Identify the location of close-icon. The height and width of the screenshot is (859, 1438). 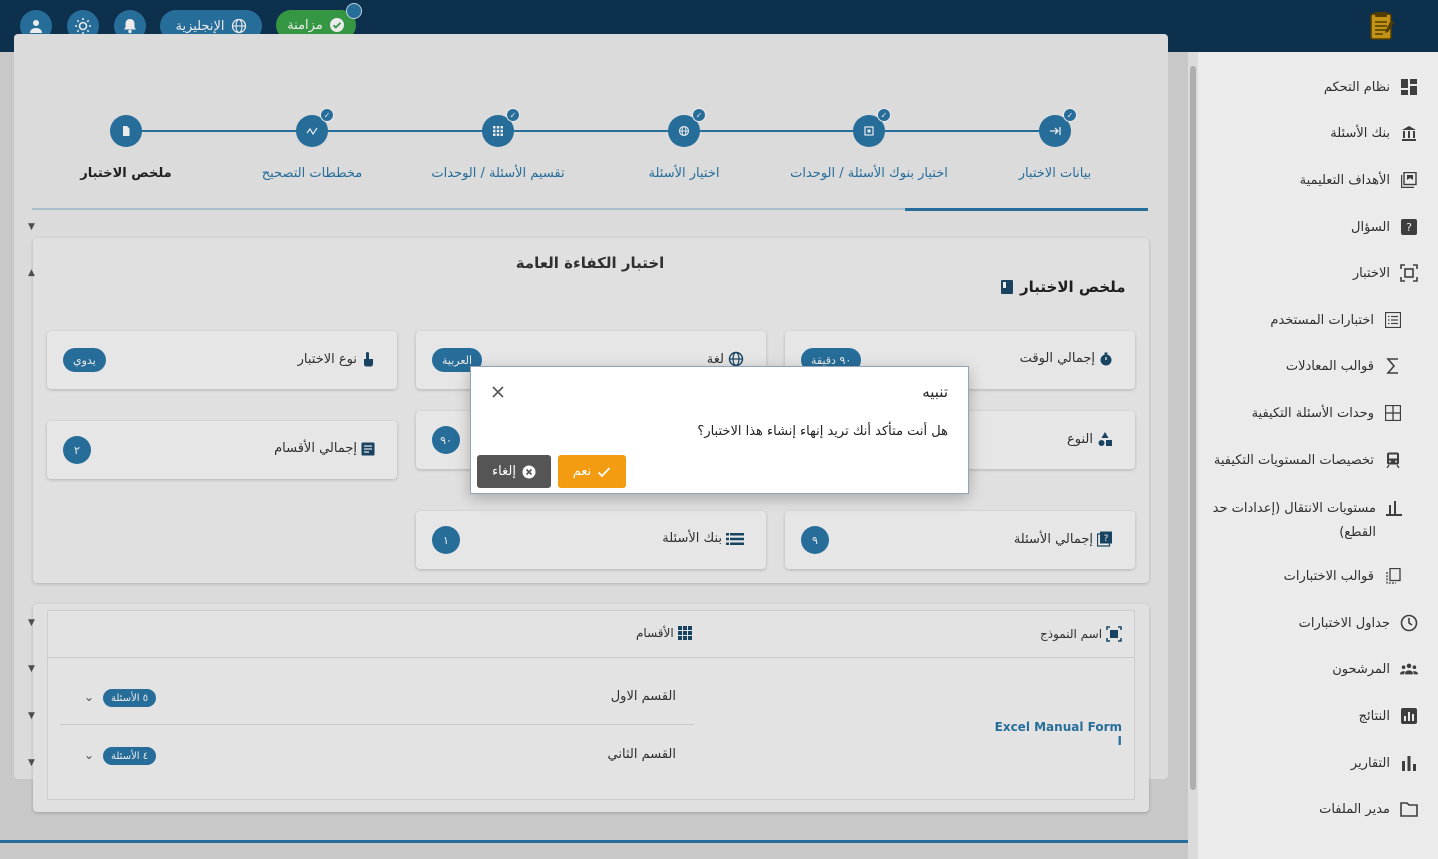
(498, 392).